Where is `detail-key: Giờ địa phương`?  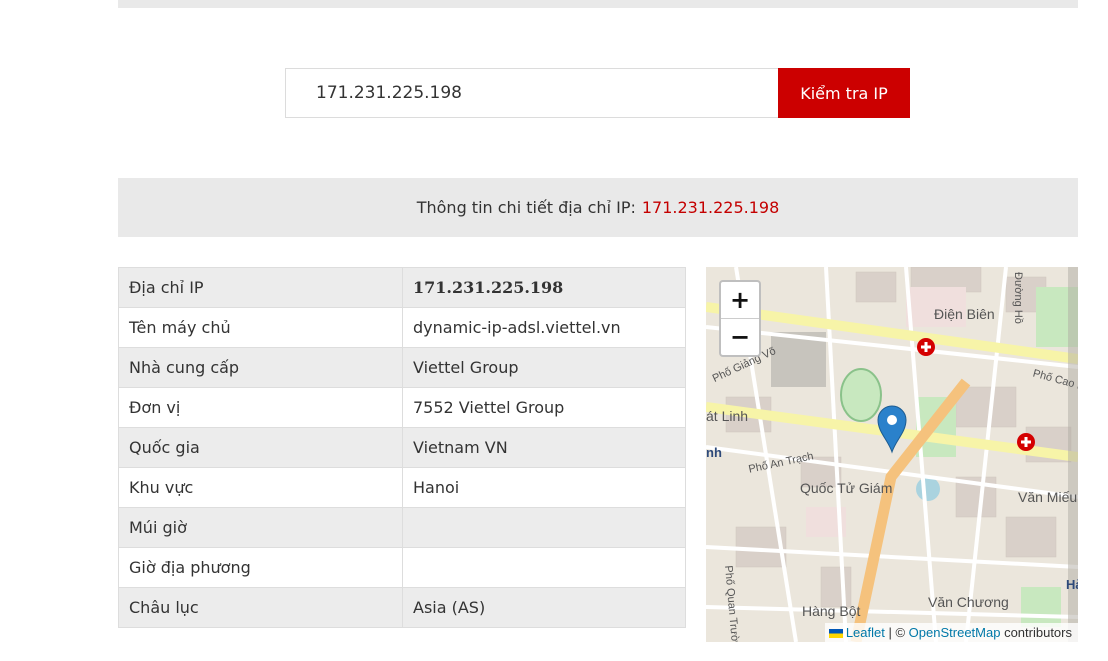 detail-key: Giờ địa phương is located at coordinates (260, 567).